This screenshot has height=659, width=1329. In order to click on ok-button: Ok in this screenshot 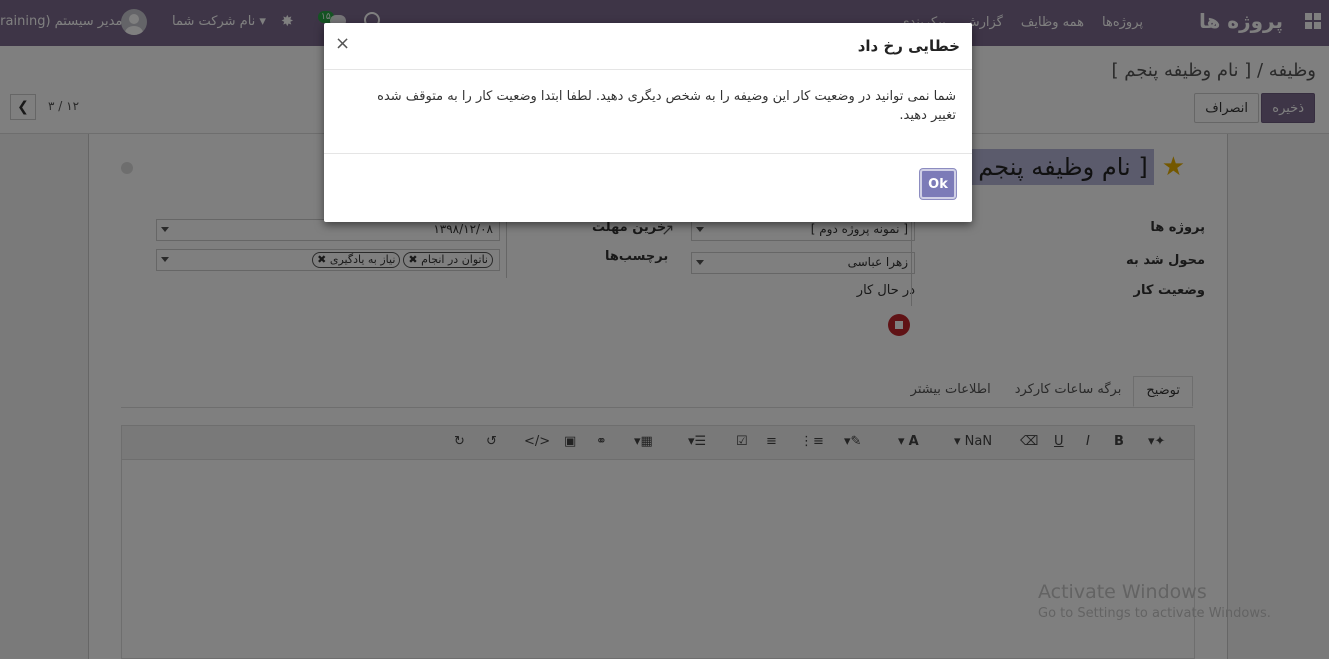, I will do `click(938, 184)`.